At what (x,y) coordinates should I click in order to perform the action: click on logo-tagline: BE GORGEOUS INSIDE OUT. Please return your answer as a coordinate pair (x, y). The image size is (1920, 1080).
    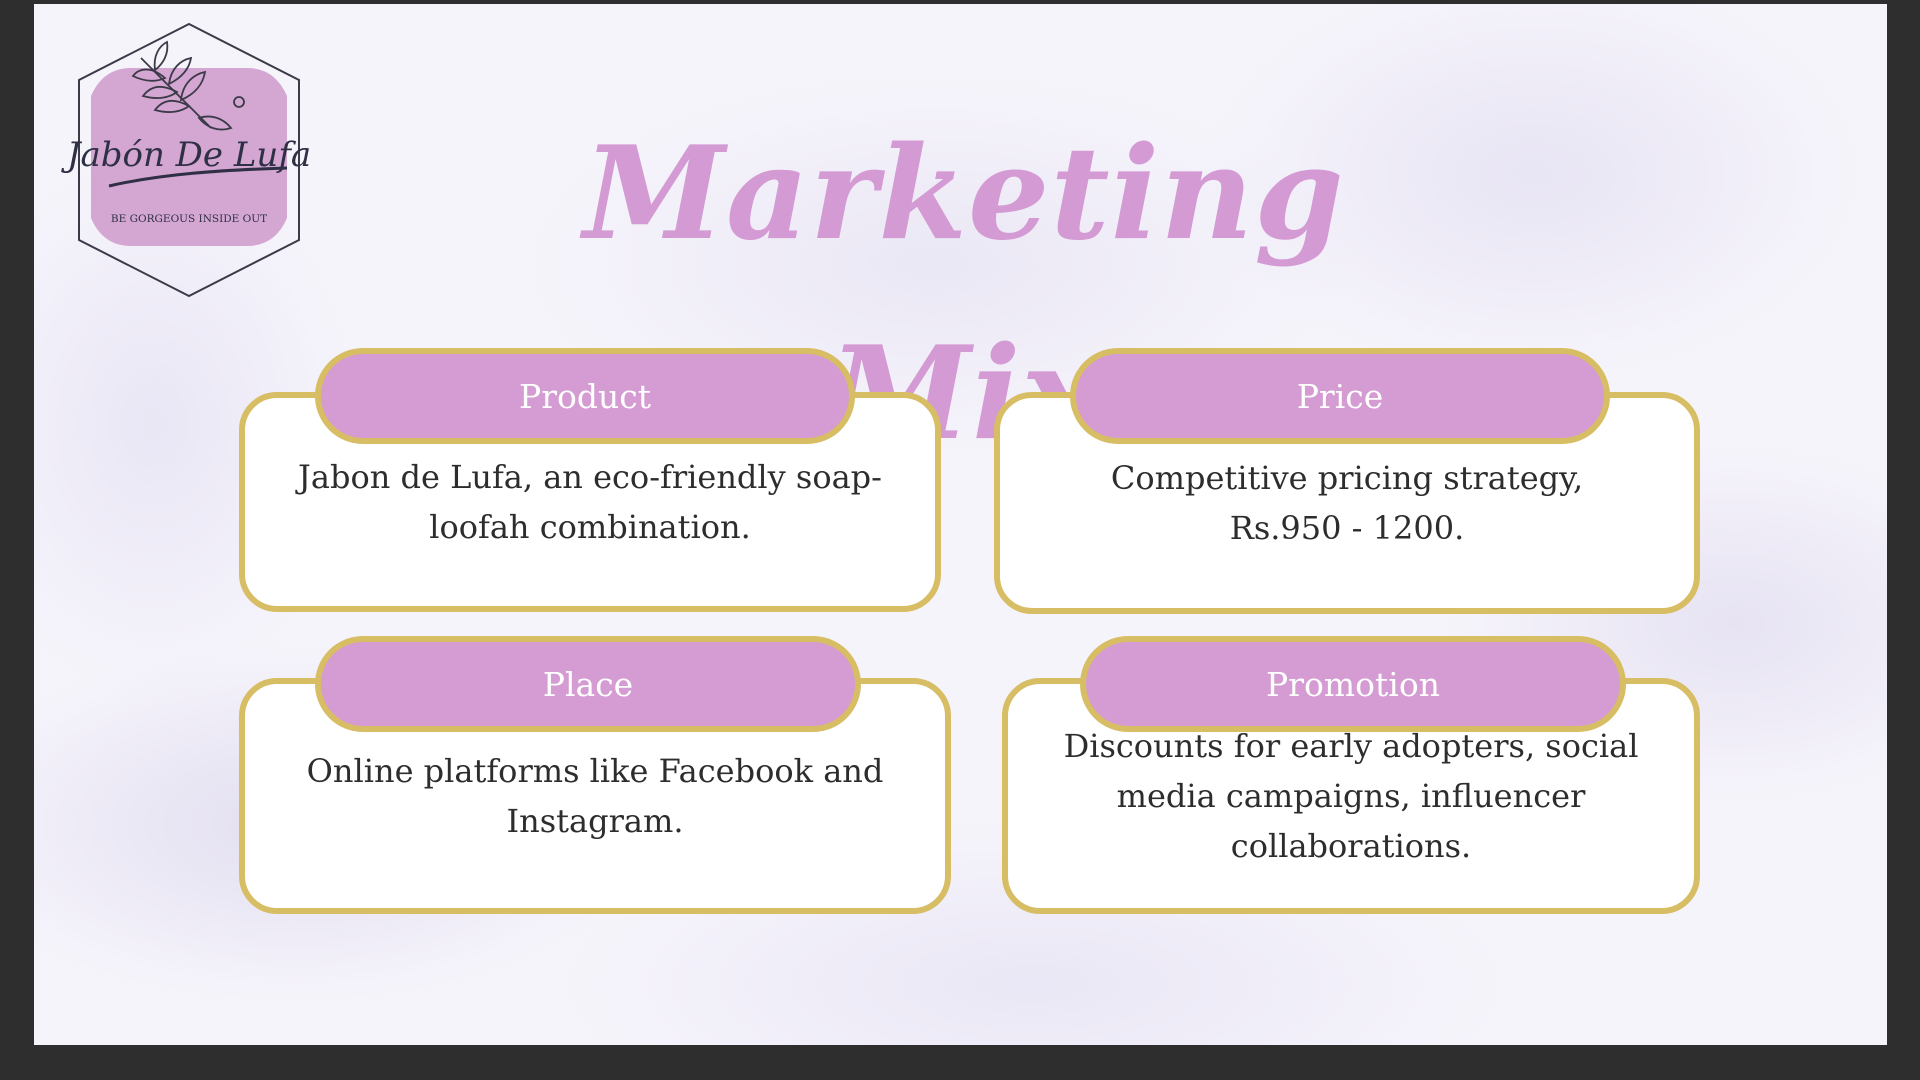
    Looking at the image, I should click on (189, 219).